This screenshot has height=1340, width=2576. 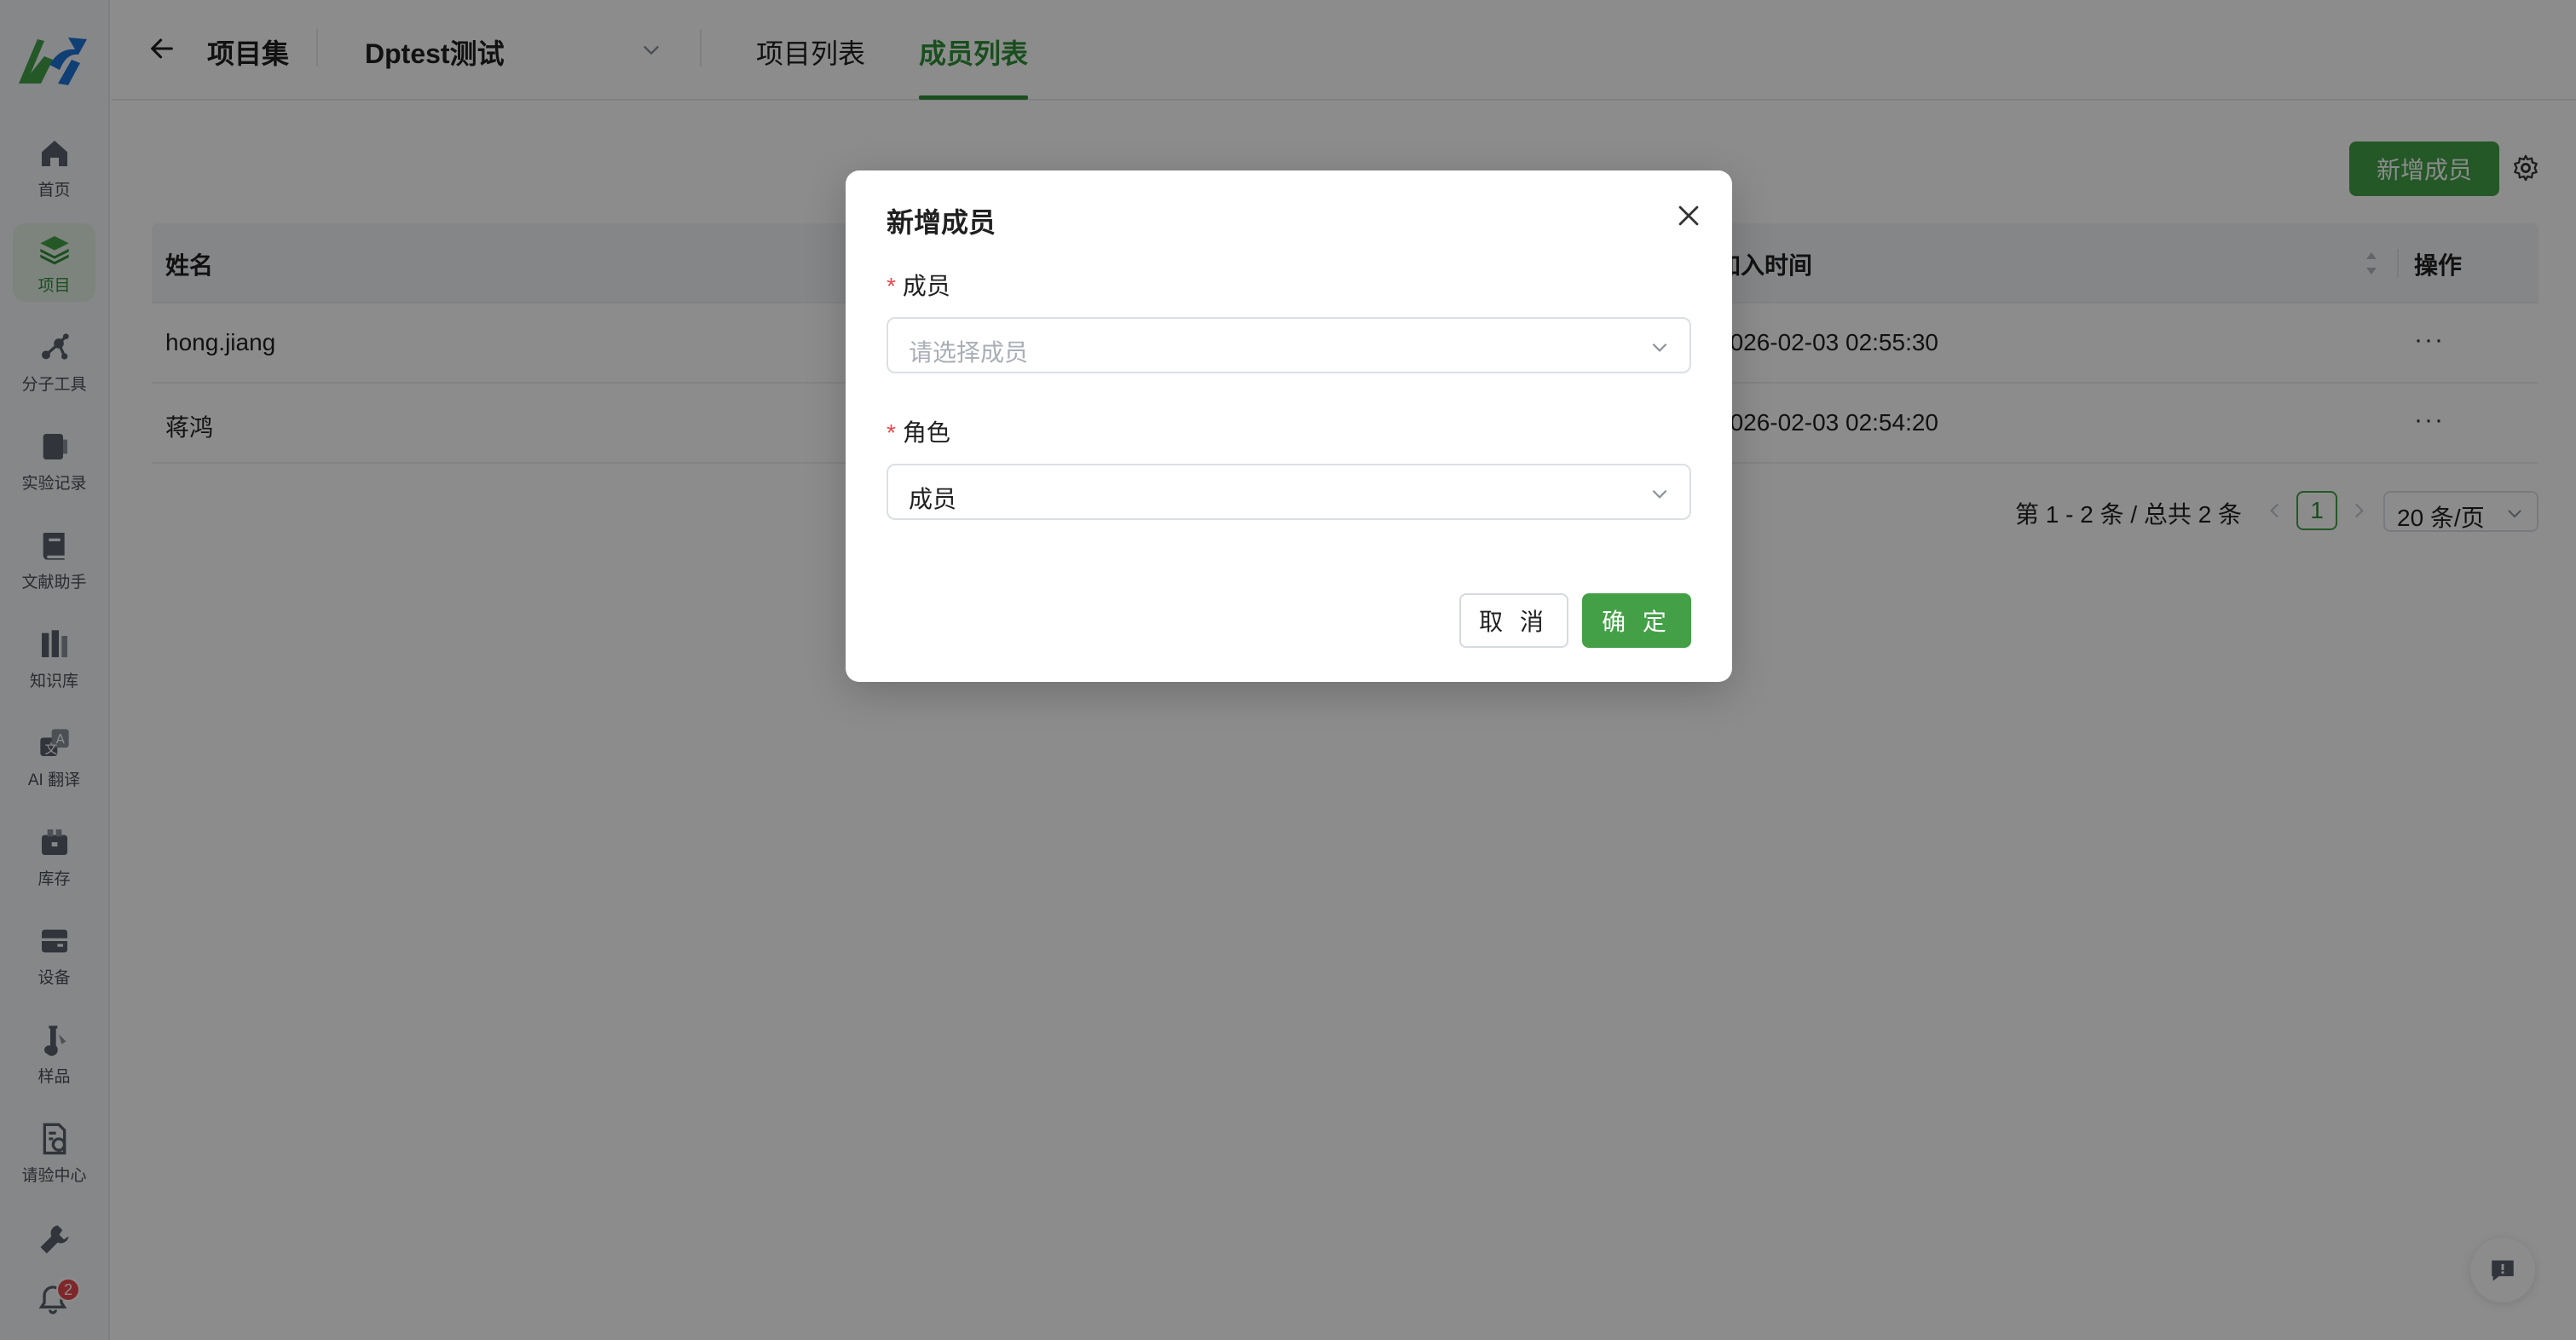 What do you see at coordinates (1513, 620) in the screenshot?
I see `cancel-button: 取 消` at bounding box center [1513, 620].